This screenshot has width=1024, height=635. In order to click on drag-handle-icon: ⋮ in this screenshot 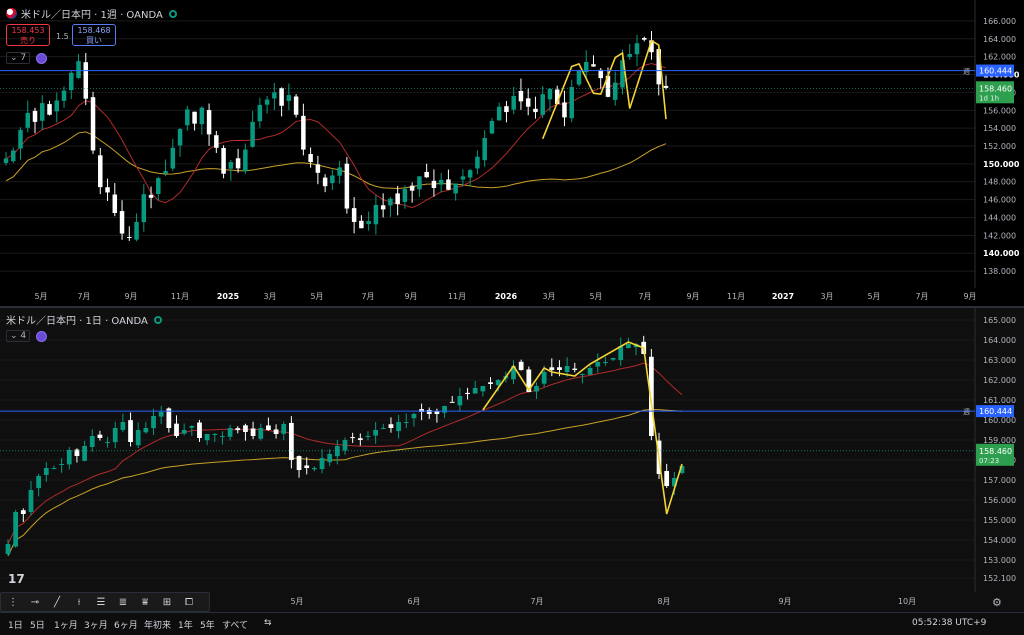, I will do `click(13, 602)`.